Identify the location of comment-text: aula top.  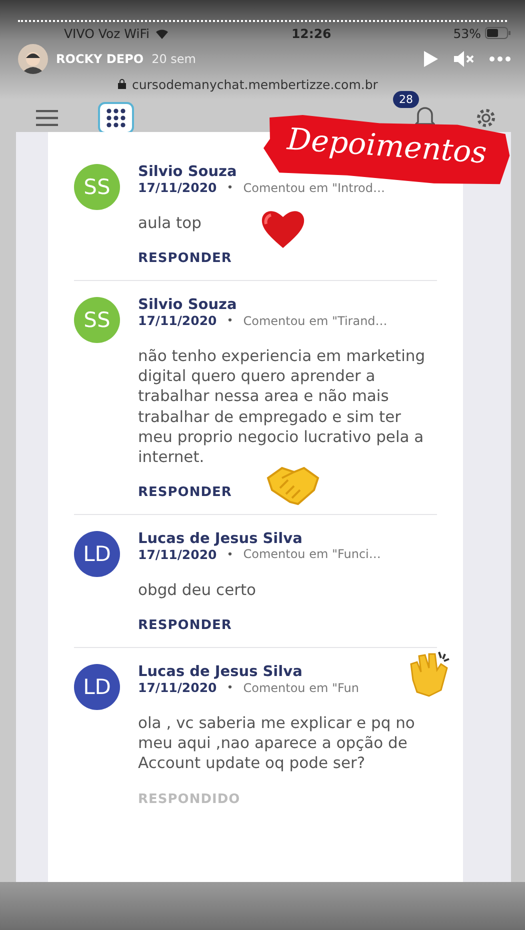
(170, 223).